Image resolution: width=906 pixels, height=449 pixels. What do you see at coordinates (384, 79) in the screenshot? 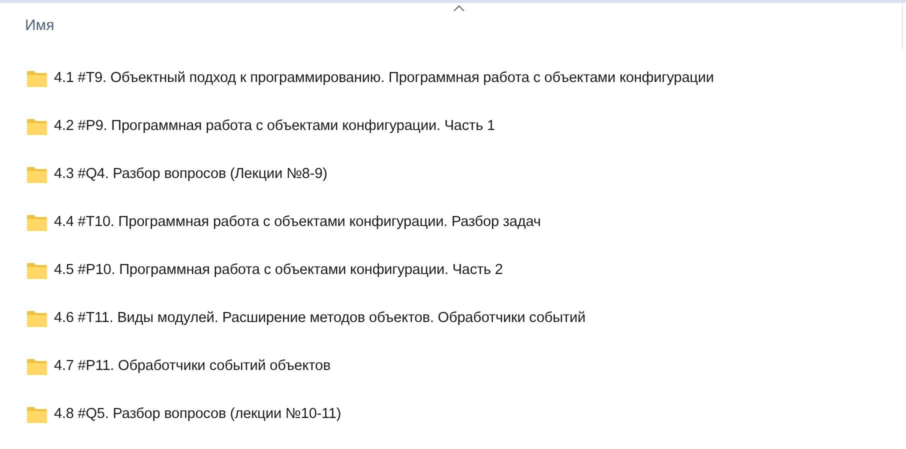
I see `folder-name: 4.1 #T9. Объектный подход к программированию. Программная работа с объектами конфигурации` at bounding box center [384, 79].